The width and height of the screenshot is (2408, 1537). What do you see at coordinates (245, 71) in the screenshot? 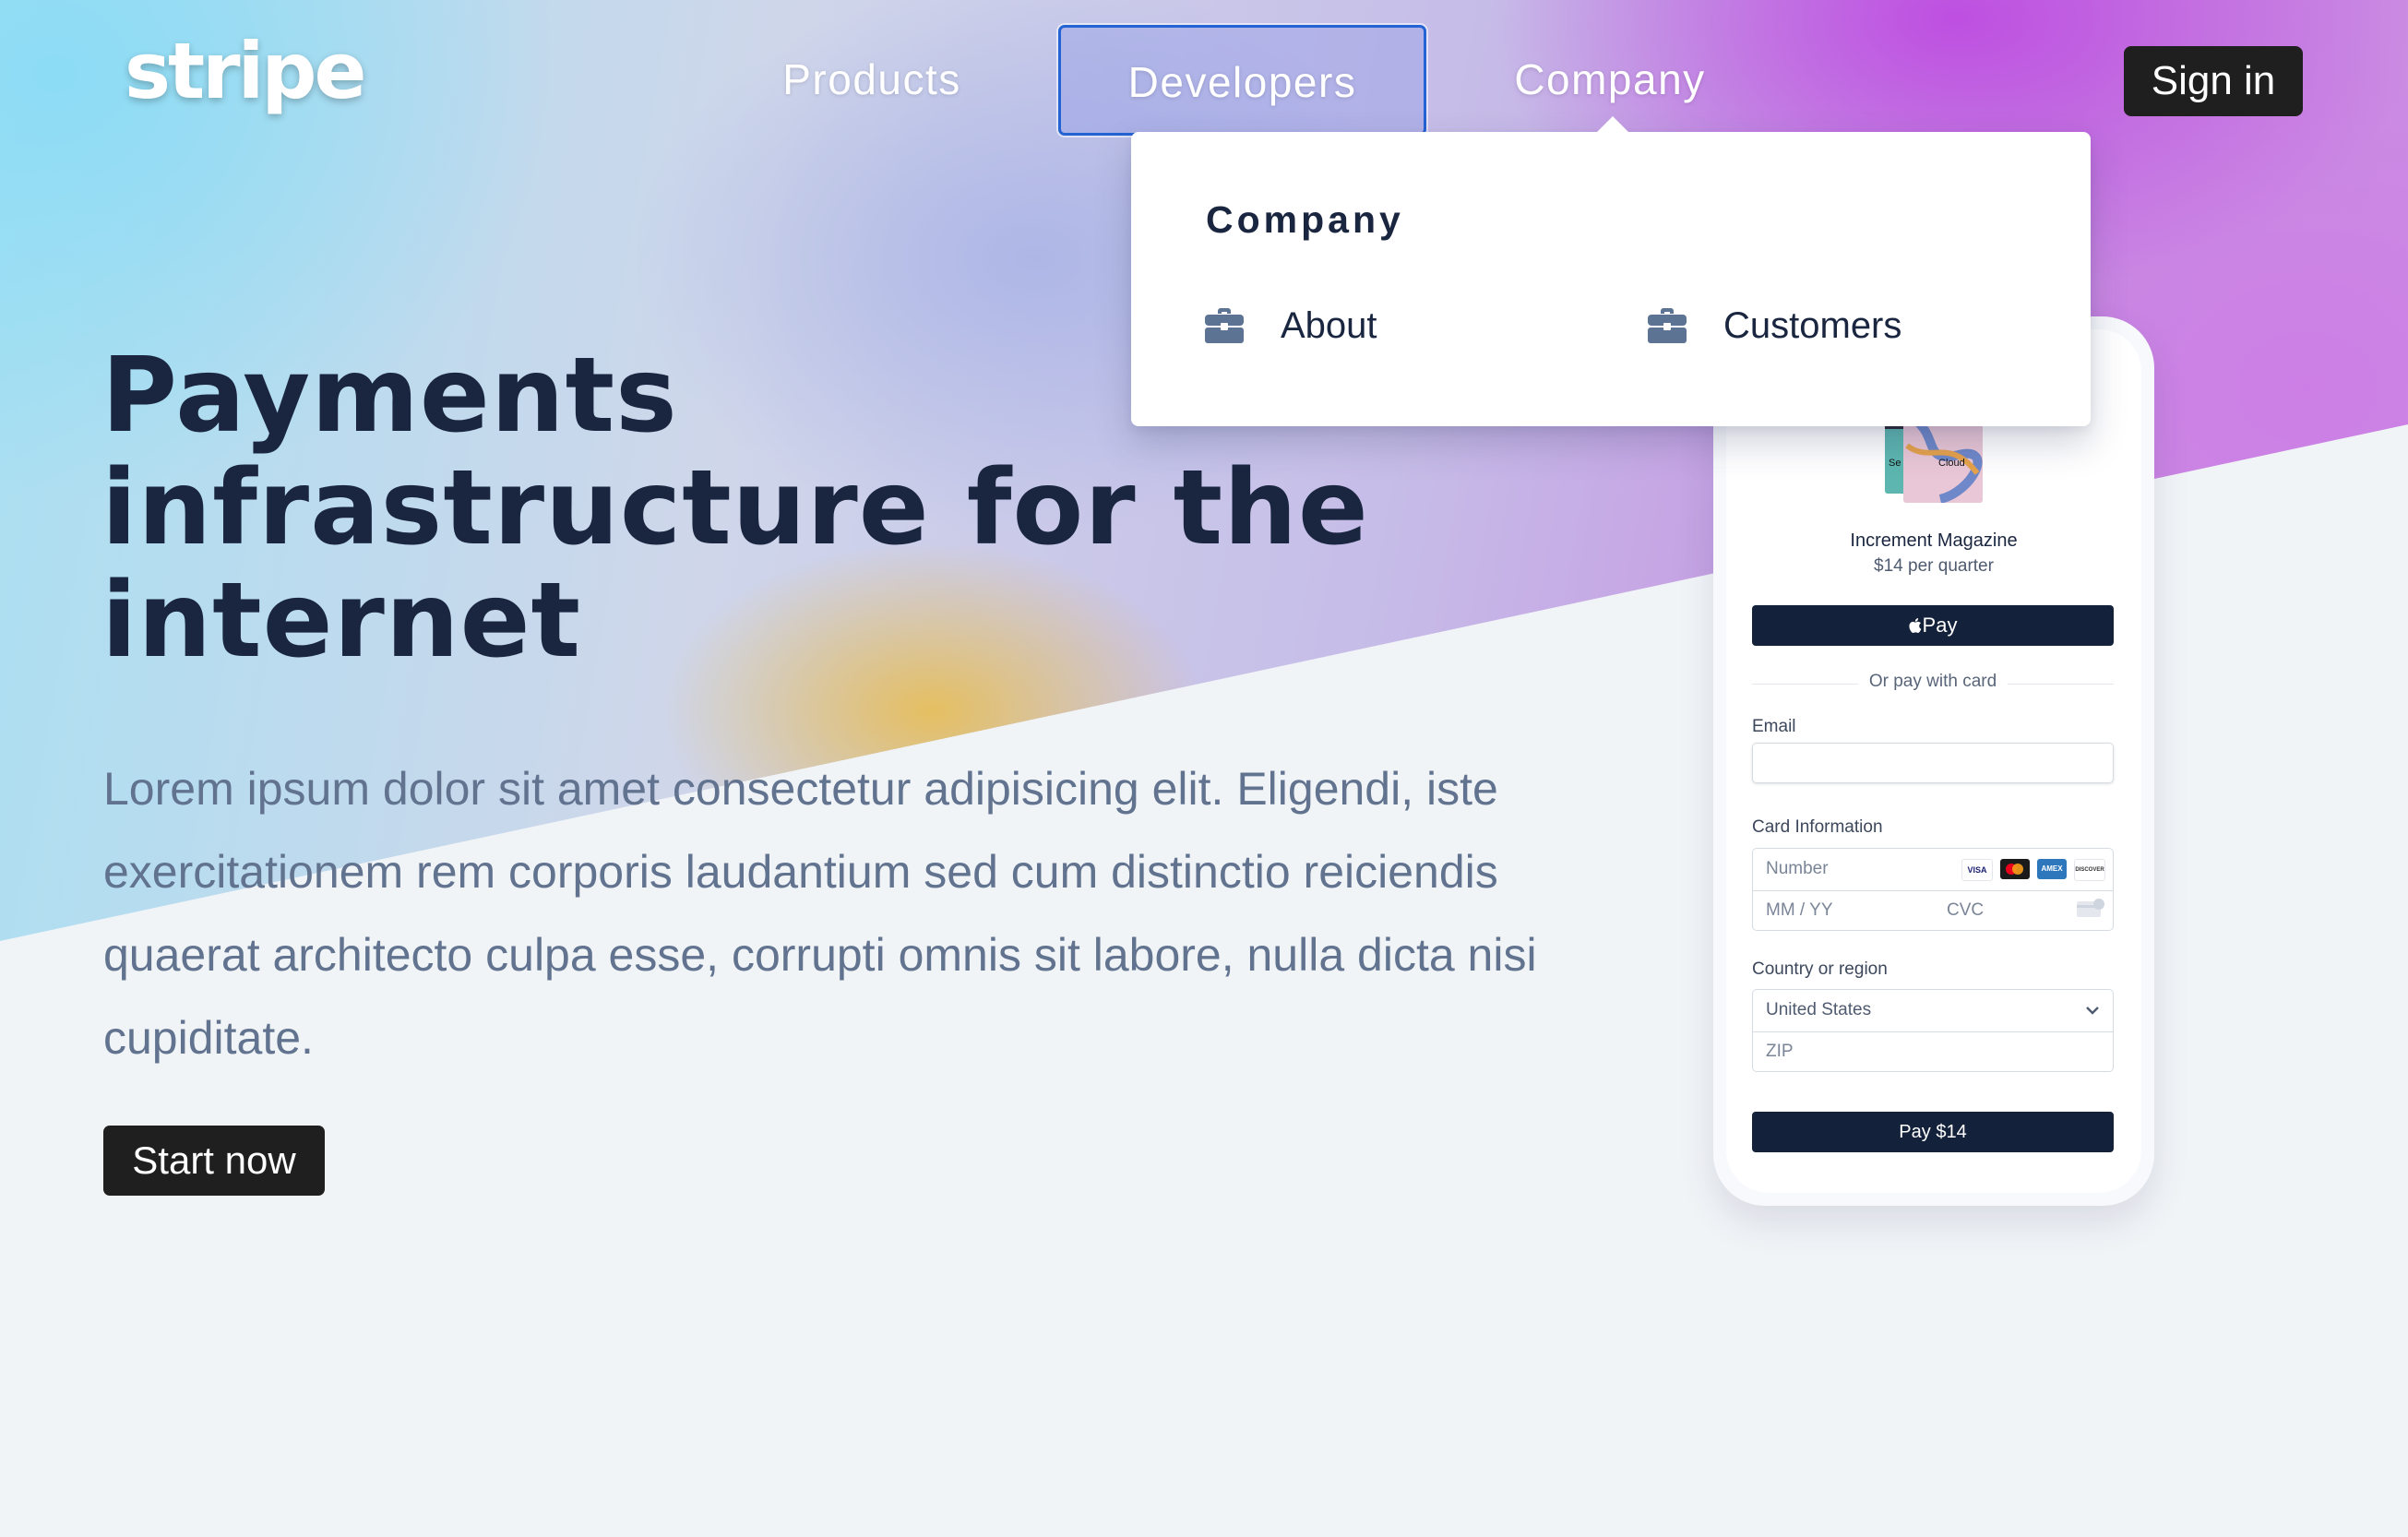
I see `stripe-logo: stripe` at bounding box center [245, 71].